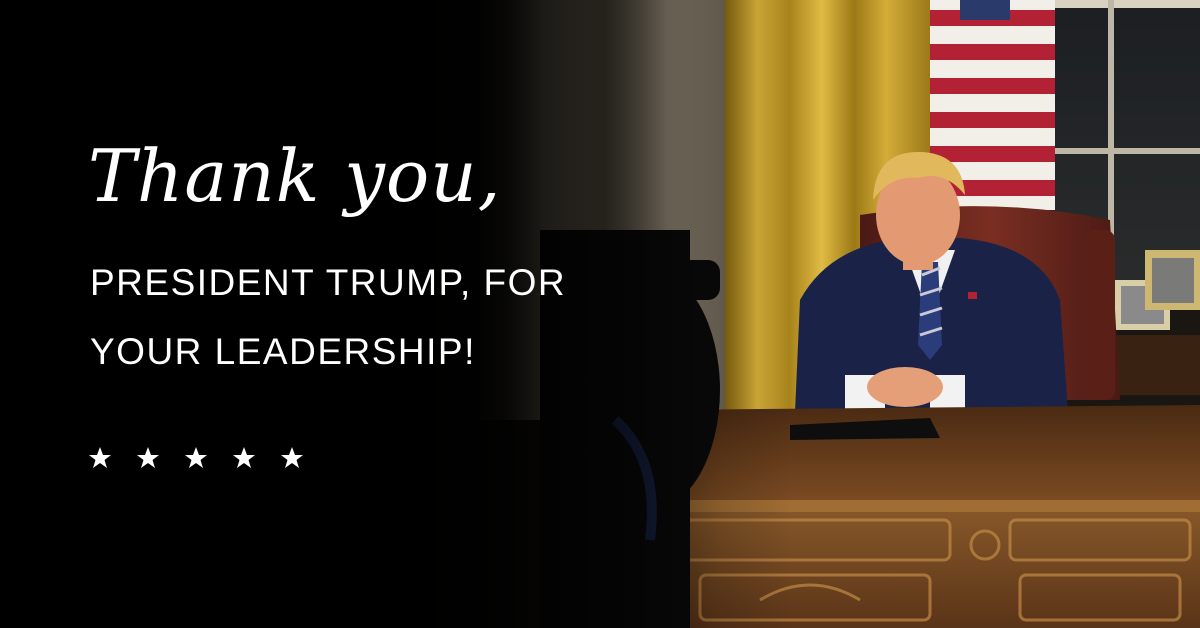 The width and height of the screenshot is (1200, 628). I want to click on subline-line-2: YOUR LEADERSHIP!, so click(283, 351).